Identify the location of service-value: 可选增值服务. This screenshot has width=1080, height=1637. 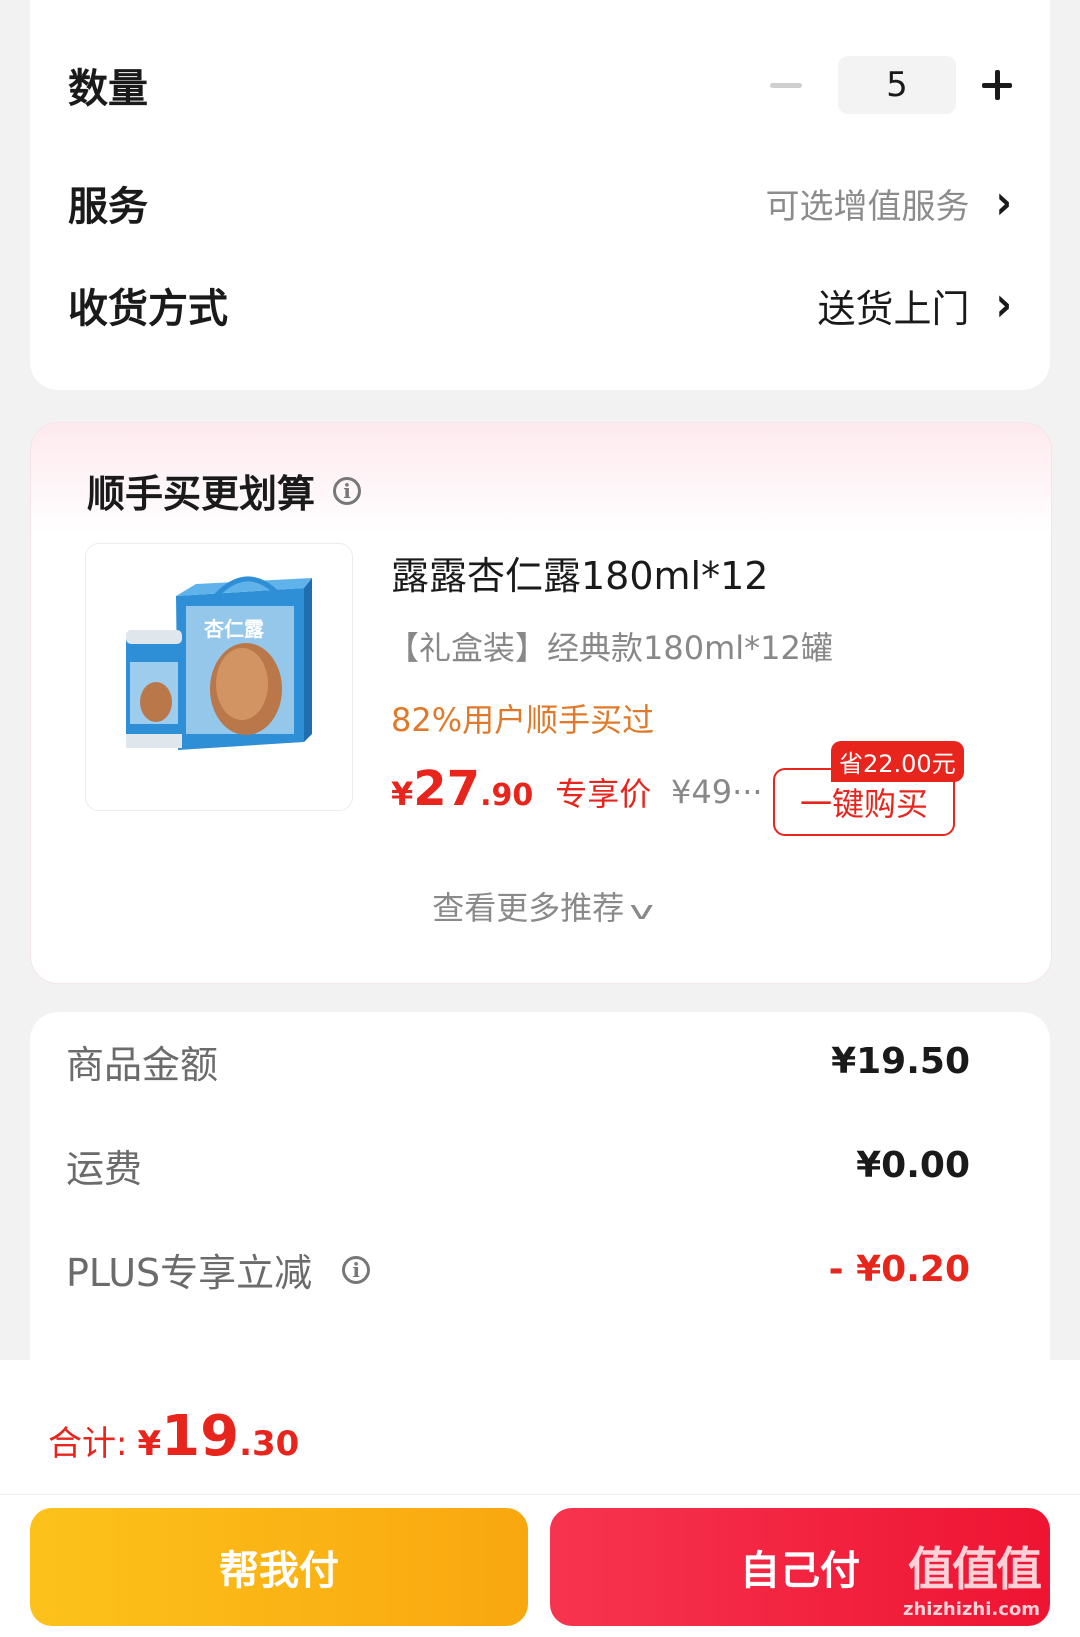
(867, 206).